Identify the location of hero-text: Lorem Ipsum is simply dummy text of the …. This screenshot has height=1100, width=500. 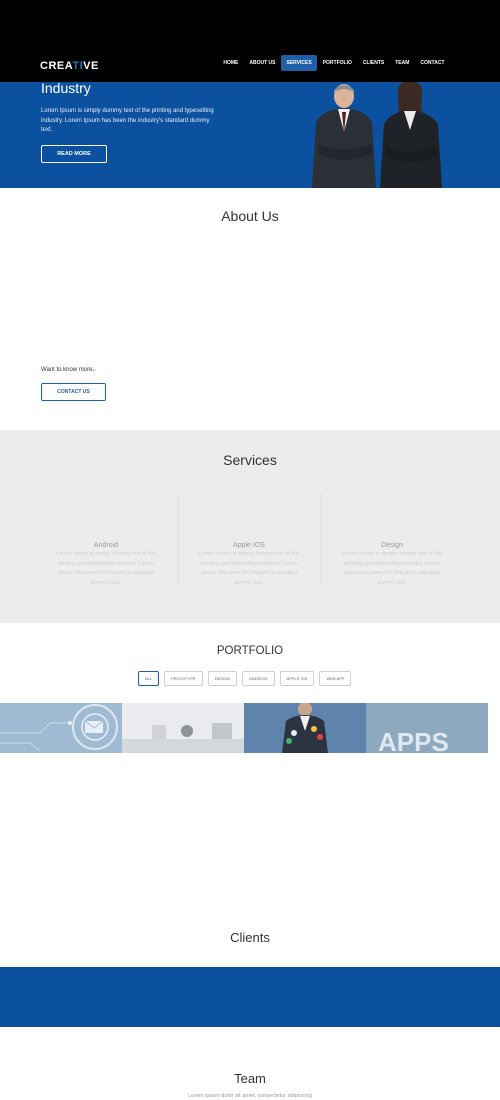
(127, 120).